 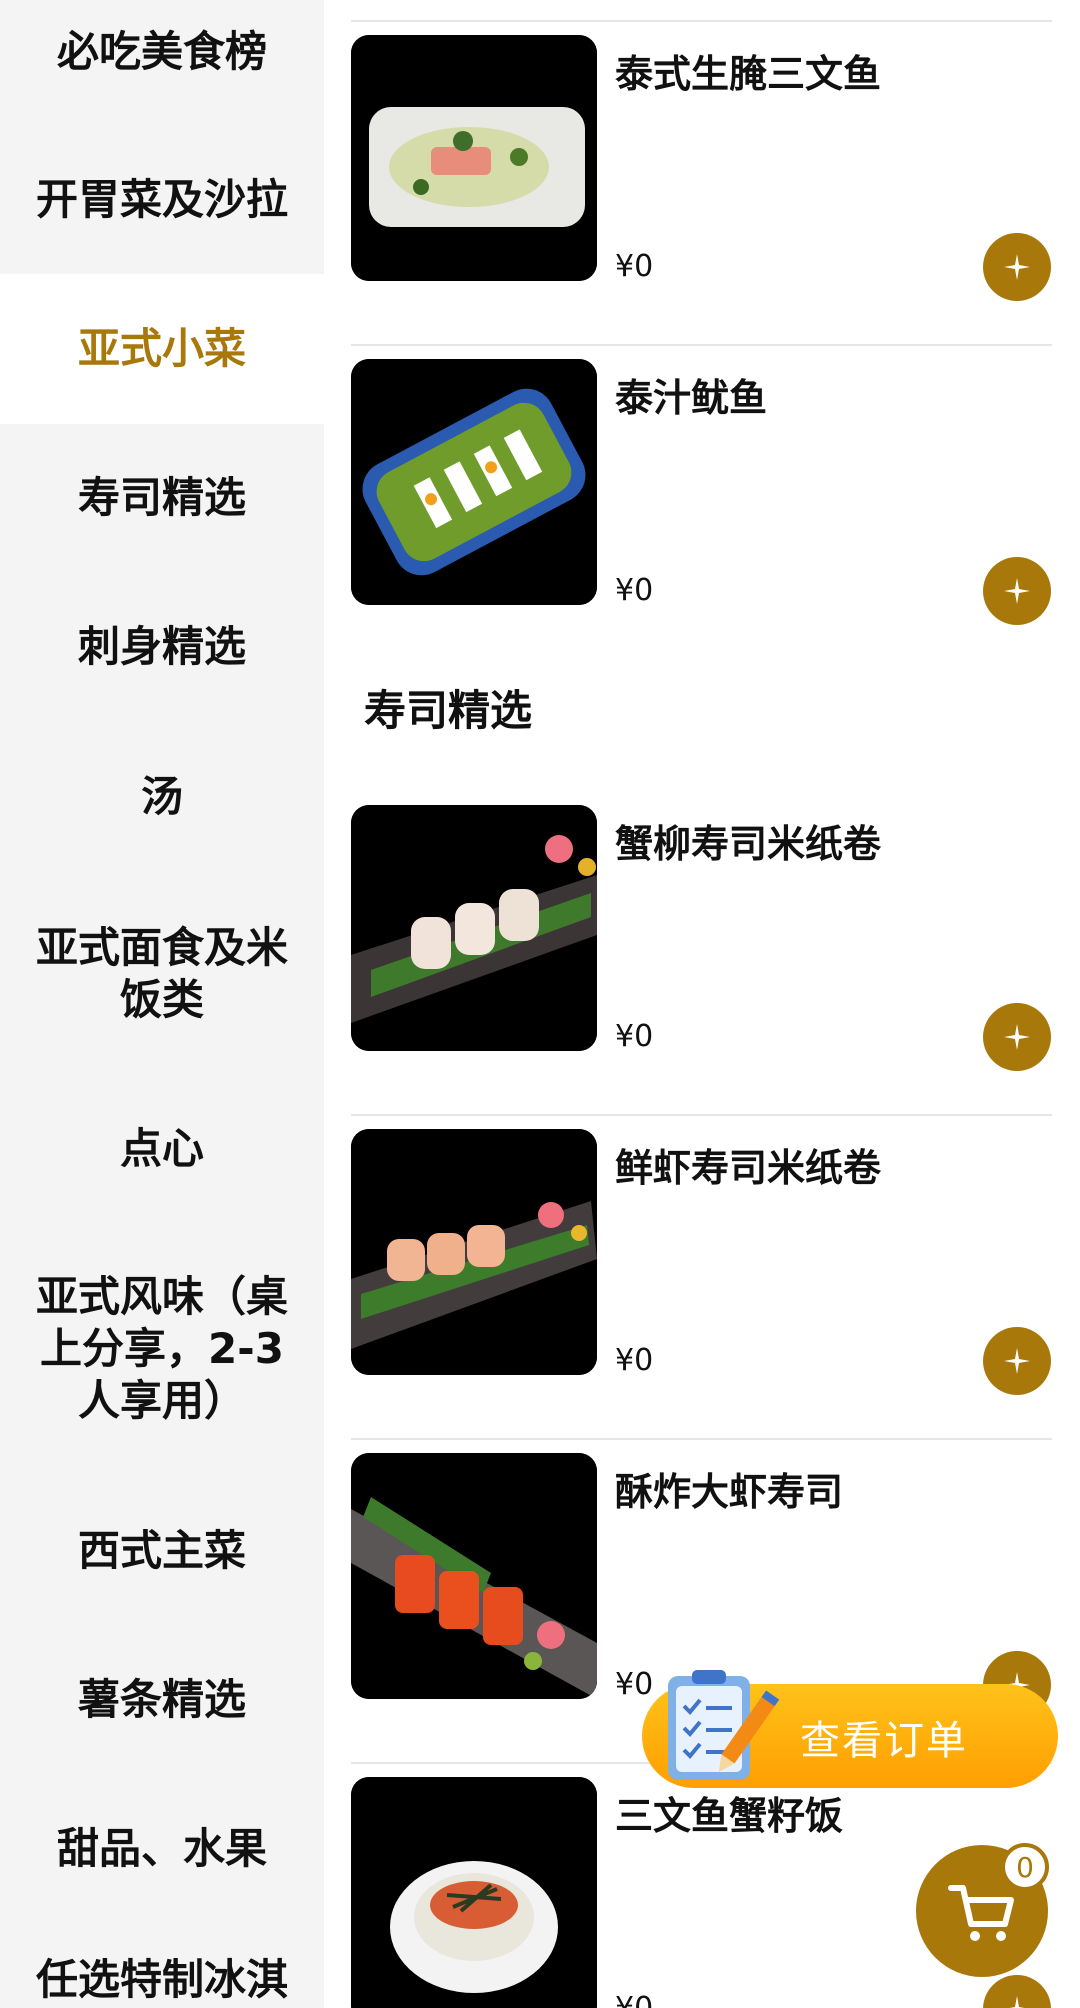 What do you see at coordinates (162, 1551) in the screenshot?
I see `sidebar-item-western-mains: 西式主菜` at bounding box center [162, 1551].